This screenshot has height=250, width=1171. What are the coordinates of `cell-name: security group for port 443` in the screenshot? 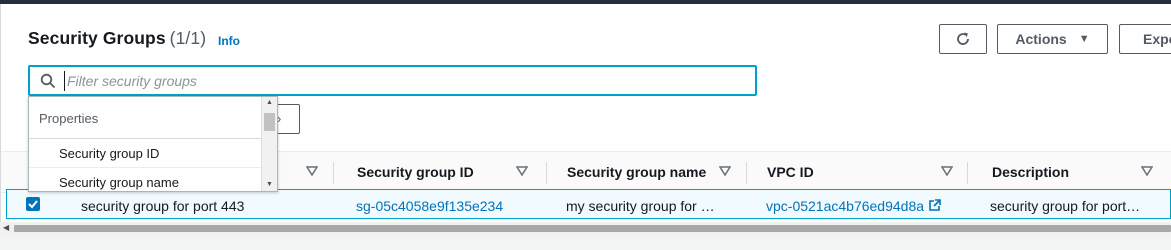 It's located at (163, 206).